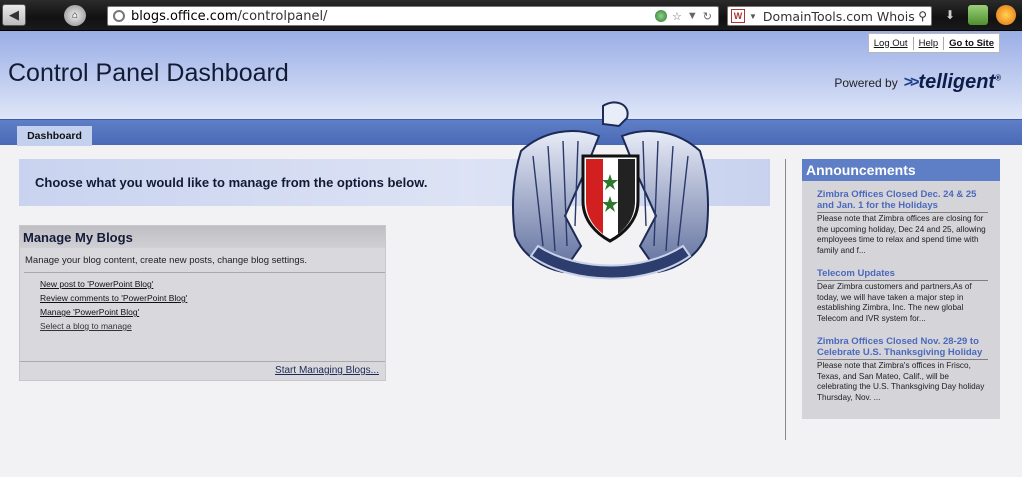 The width and height of the screenshot is (1022, 477). What do you see at coordinates (922, 16) in the screenshot?
I see `search-icon: ⚲` at bounding box center [922, 16].